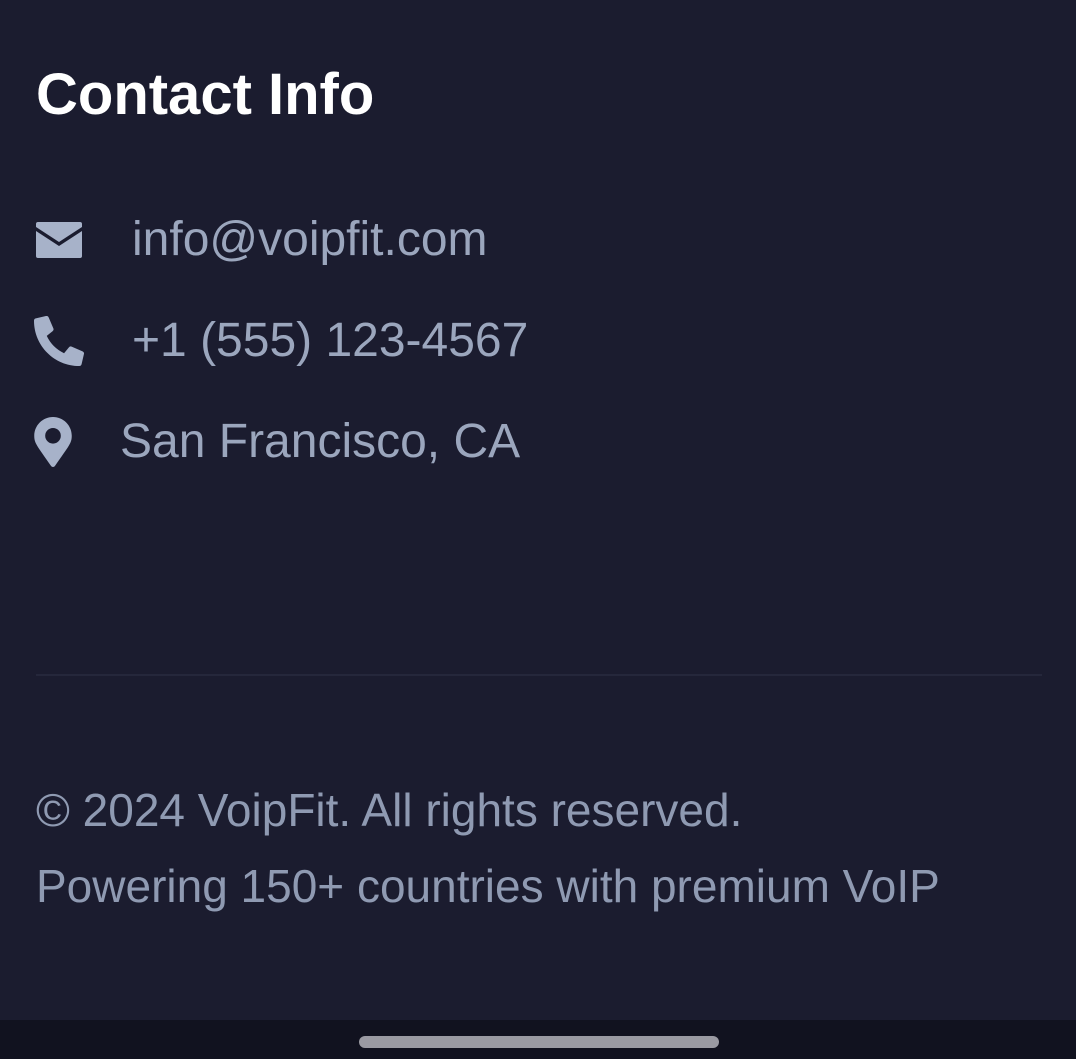 This screenshot has width=1076, height=1059. Describe the element at coordinates (59, 442) in the screenshot. I see `map-pin-icon` at that location.